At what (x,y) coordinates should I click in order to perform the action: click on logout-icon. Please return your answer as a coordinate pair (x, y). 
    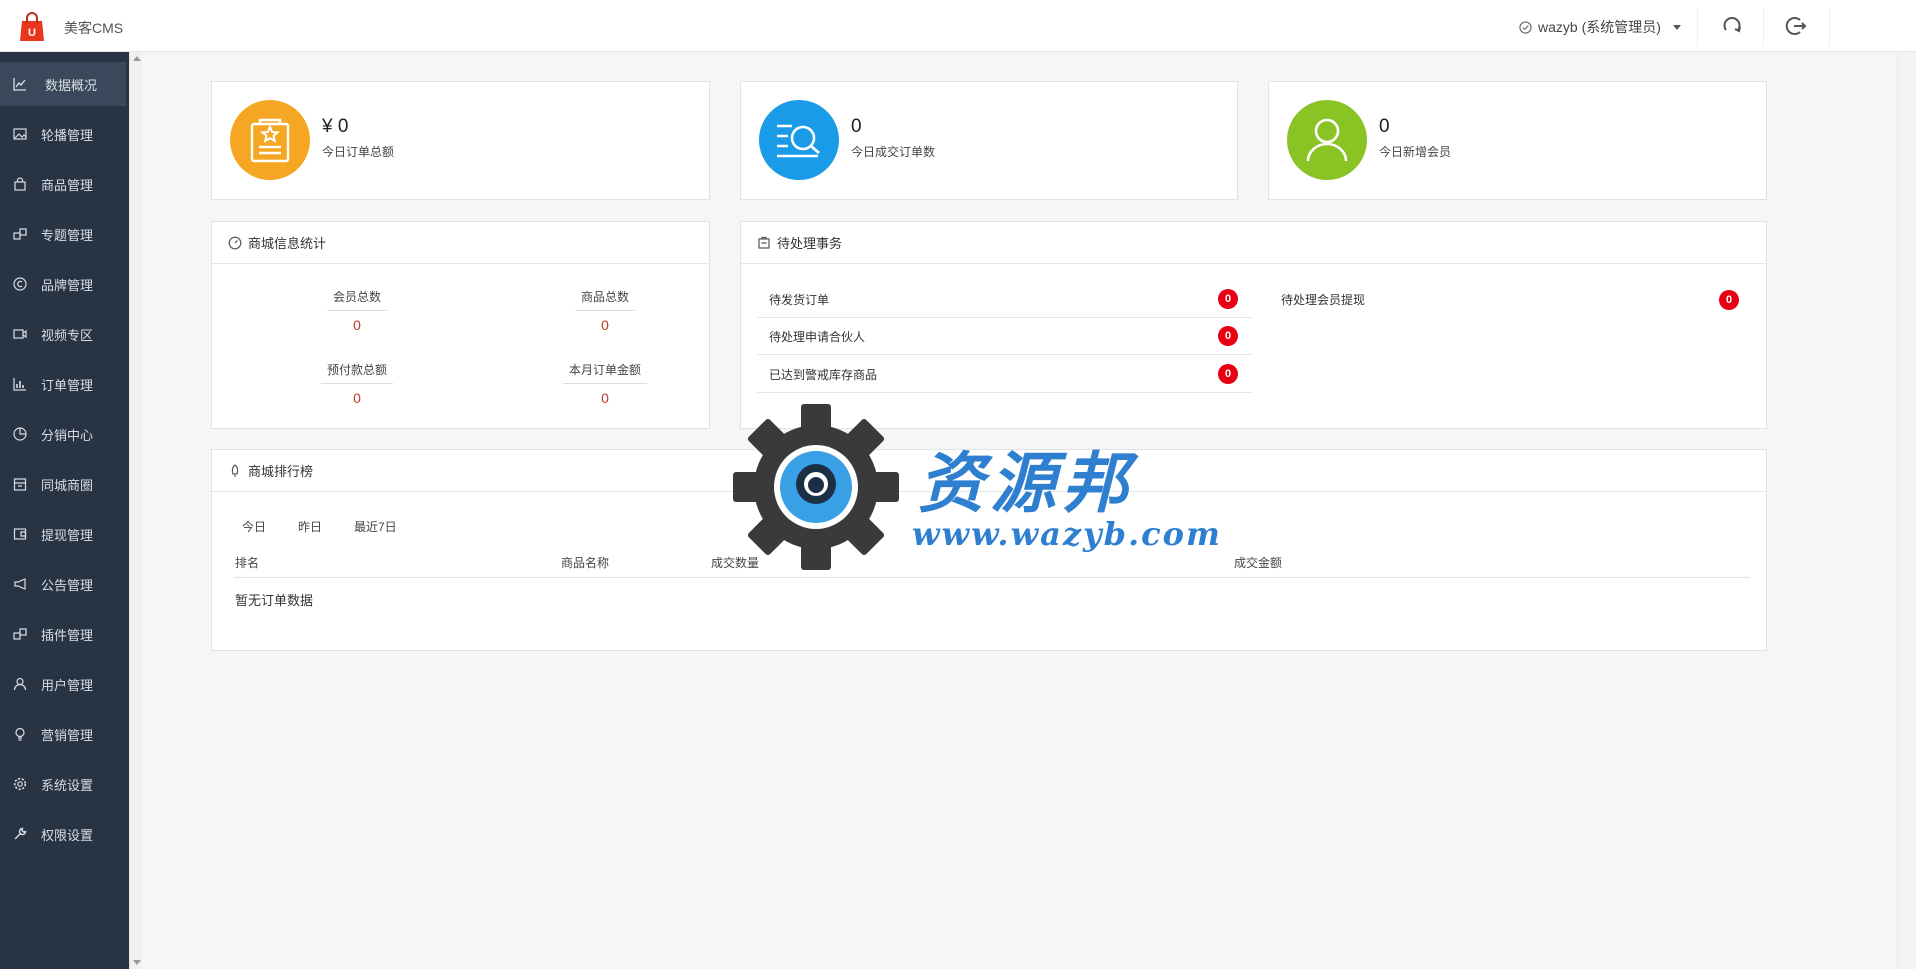
    Looking at the image, I should click on (1796, 26).